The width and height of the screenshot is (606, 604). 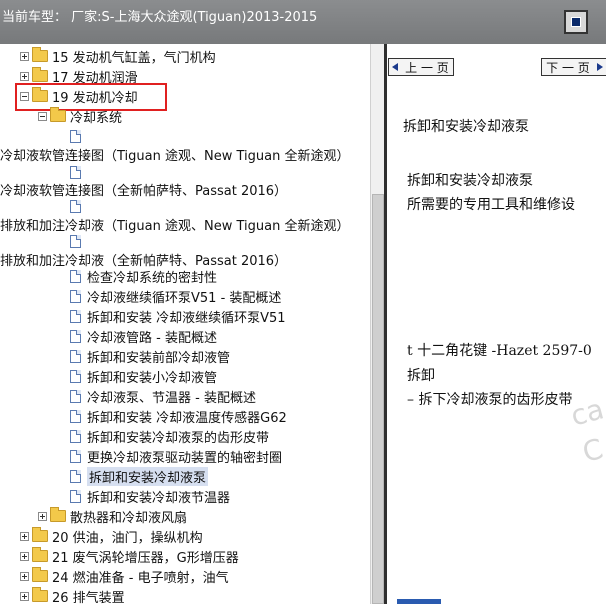 What do you see at coordinates (178, 416) in the screenshot?
I see `tree-leaf: 拆卸和安装 冷却液温度传感器G62` at bounding box center [178, 416].